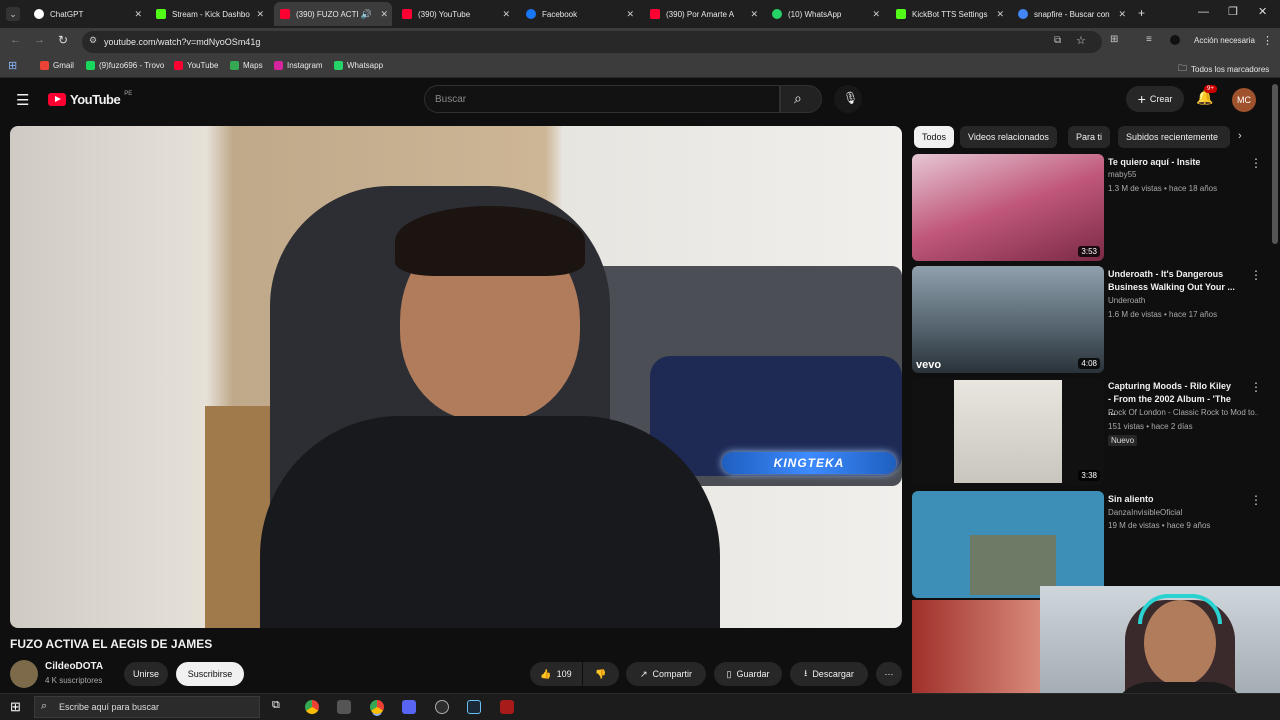  What do you see at coordinates (934, 137) in the screenshot?
I see `chip-all: Todos` at bounding box center [934, 137].